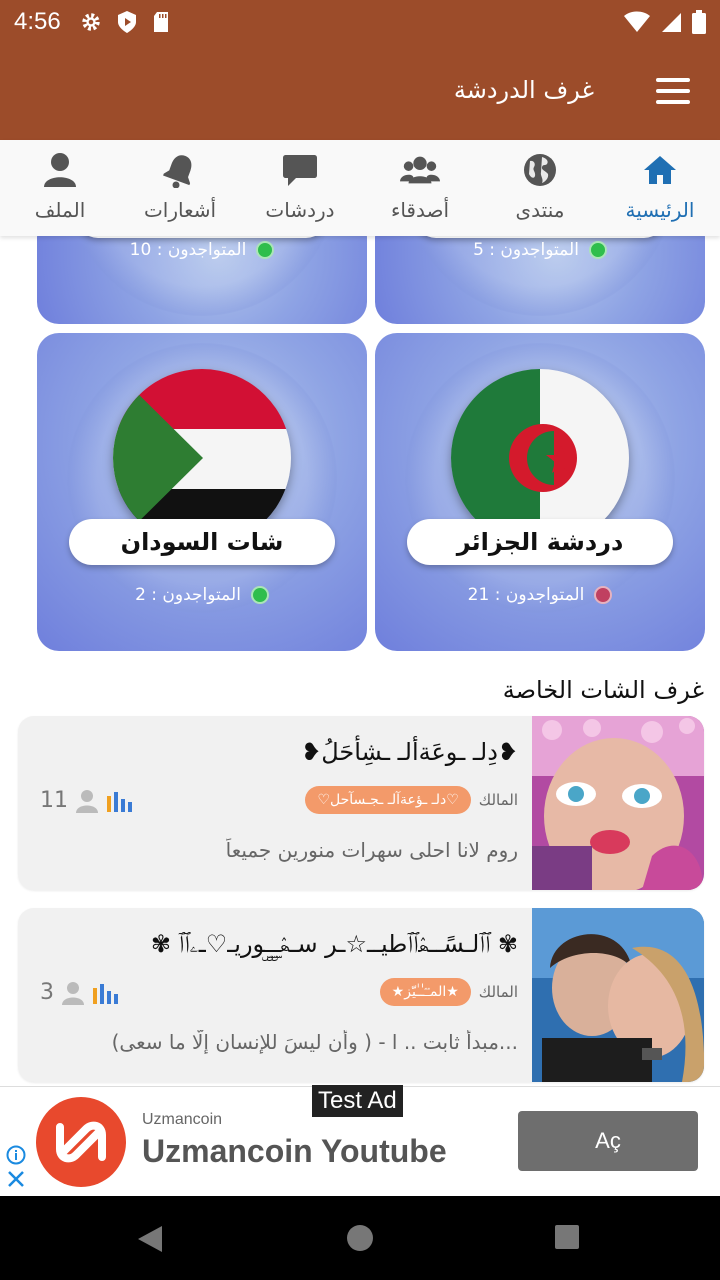 The width and height of the screenshot is (720, 1280). What do you see at coordinates (660, 210) in the screenshot?
I see `tab-label: الرئيسية` at bounding box center [660, 210].